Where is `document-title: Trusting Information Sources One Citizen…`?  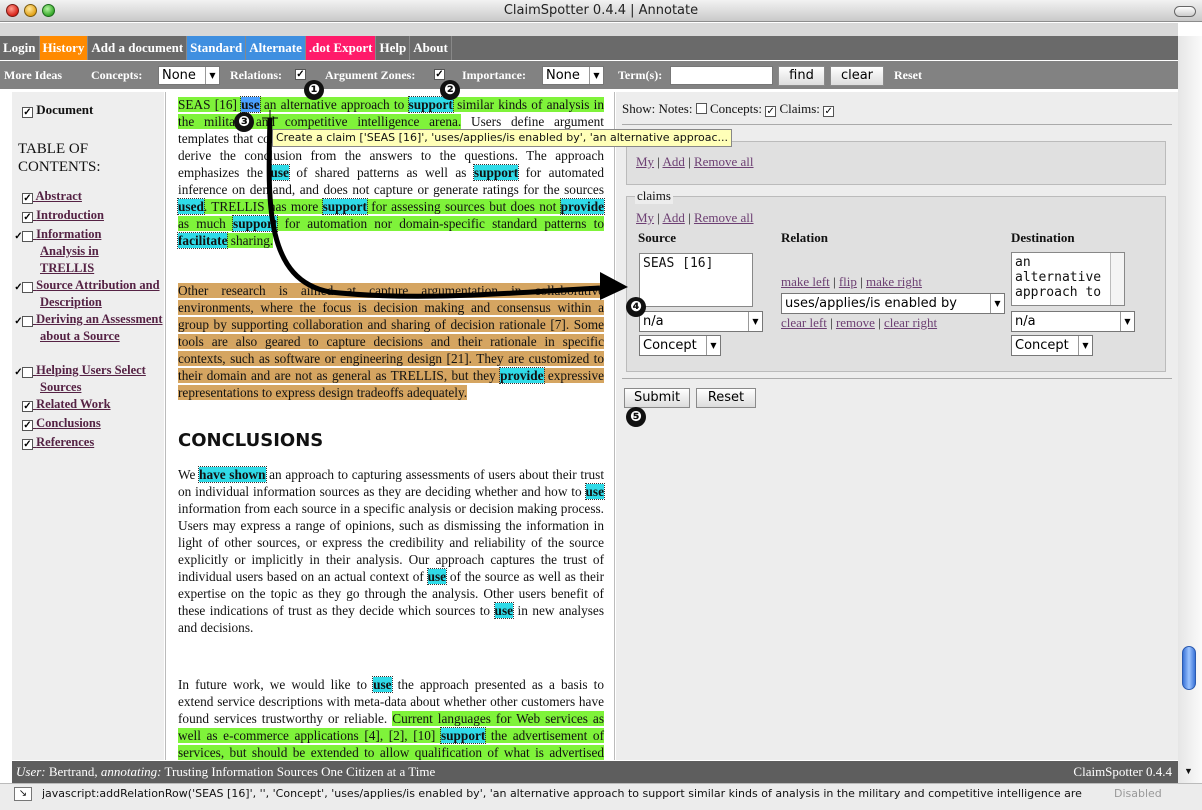 document-title: Trusting Information Sources One Citizen… is located at coordinates (300, 771).